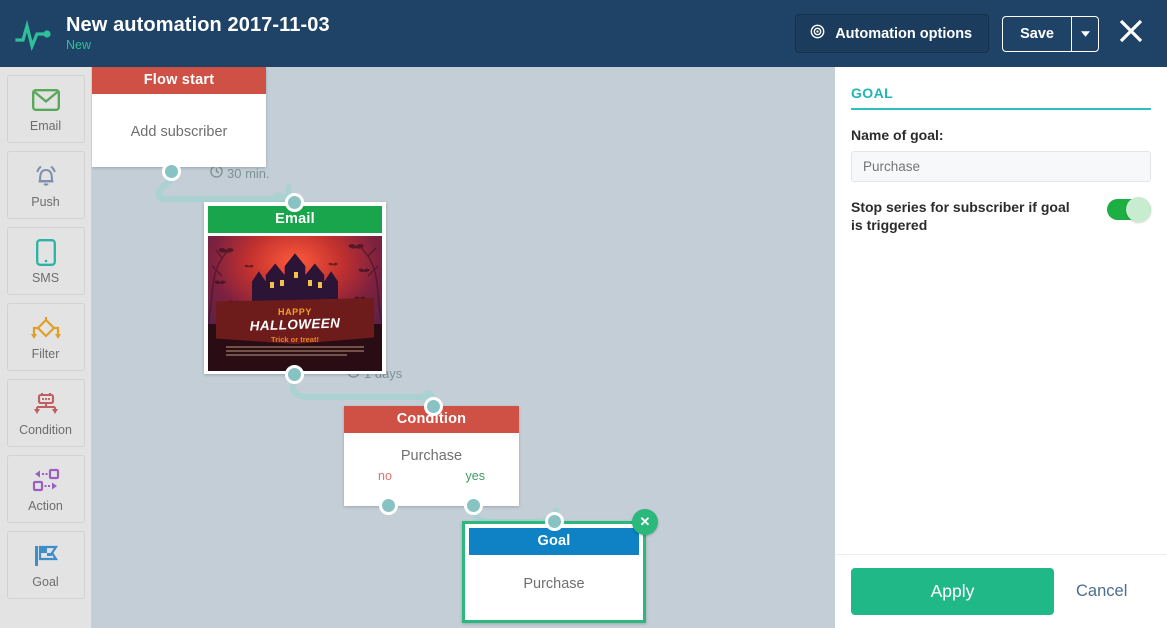 The width and height of the screenshot is (1167, 628). What do you see at coordinates (45, 354) in the screenshot?
I see `sidebar-item-label: Filter` at bounding box center [45, 354].